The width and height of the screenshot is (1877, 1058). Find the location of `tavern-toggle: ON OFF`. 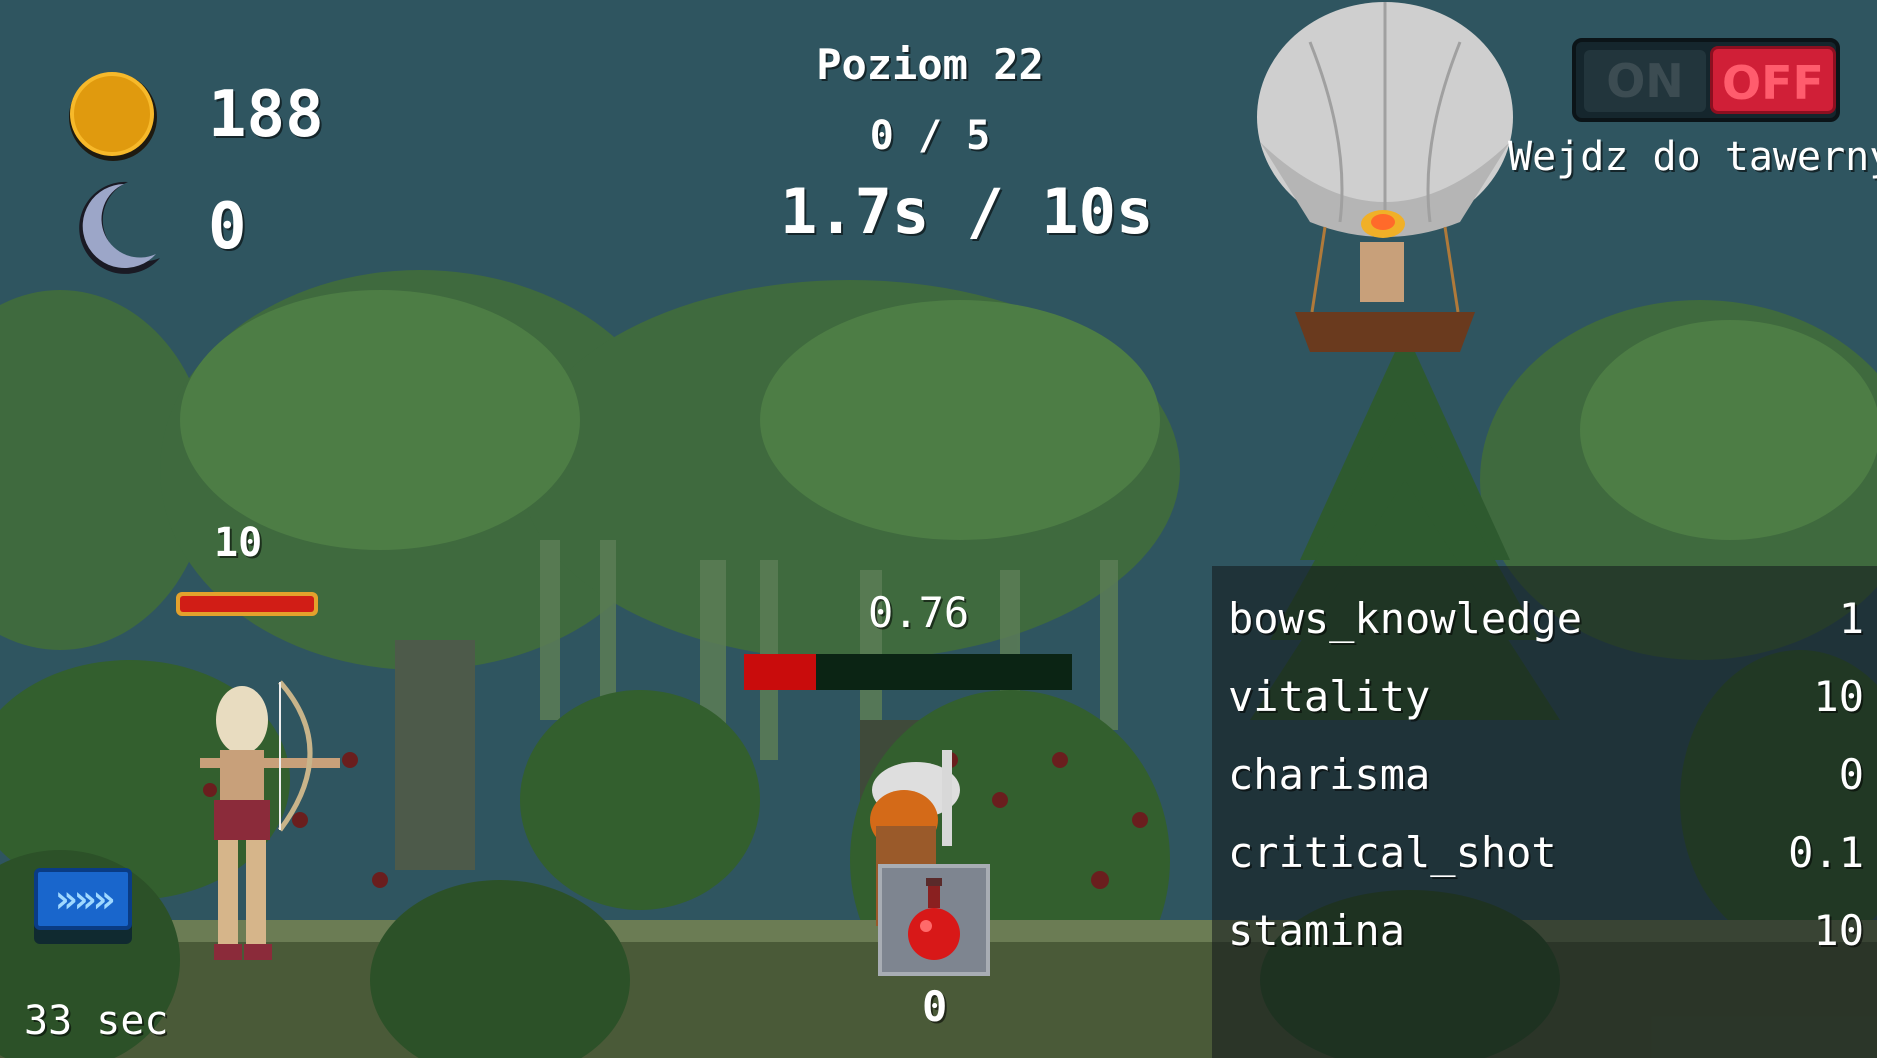

tavern-toggle: ON OFF is located at coordinates (1706, 80).